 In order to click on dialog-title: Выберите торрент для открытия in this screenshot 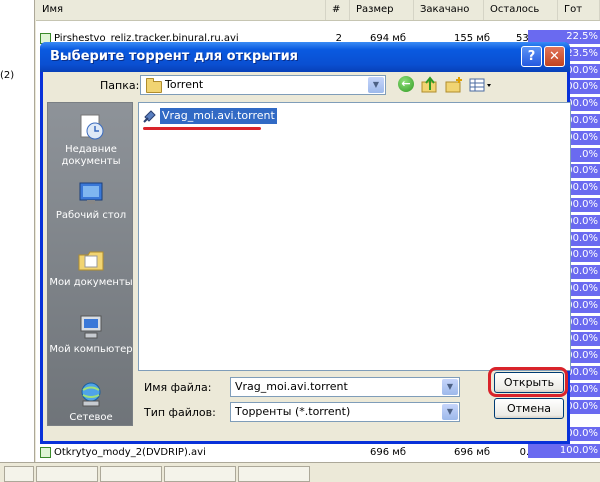, I will do `click(174, 56)`.